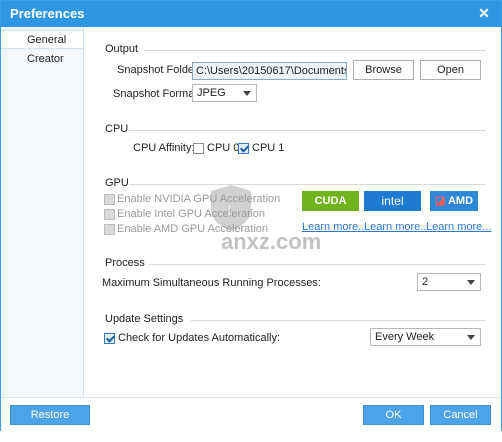 Image resolution: width=502 pixels, height=442 pixels. I want to click on max-processes-select: 2, so click(449, 282).